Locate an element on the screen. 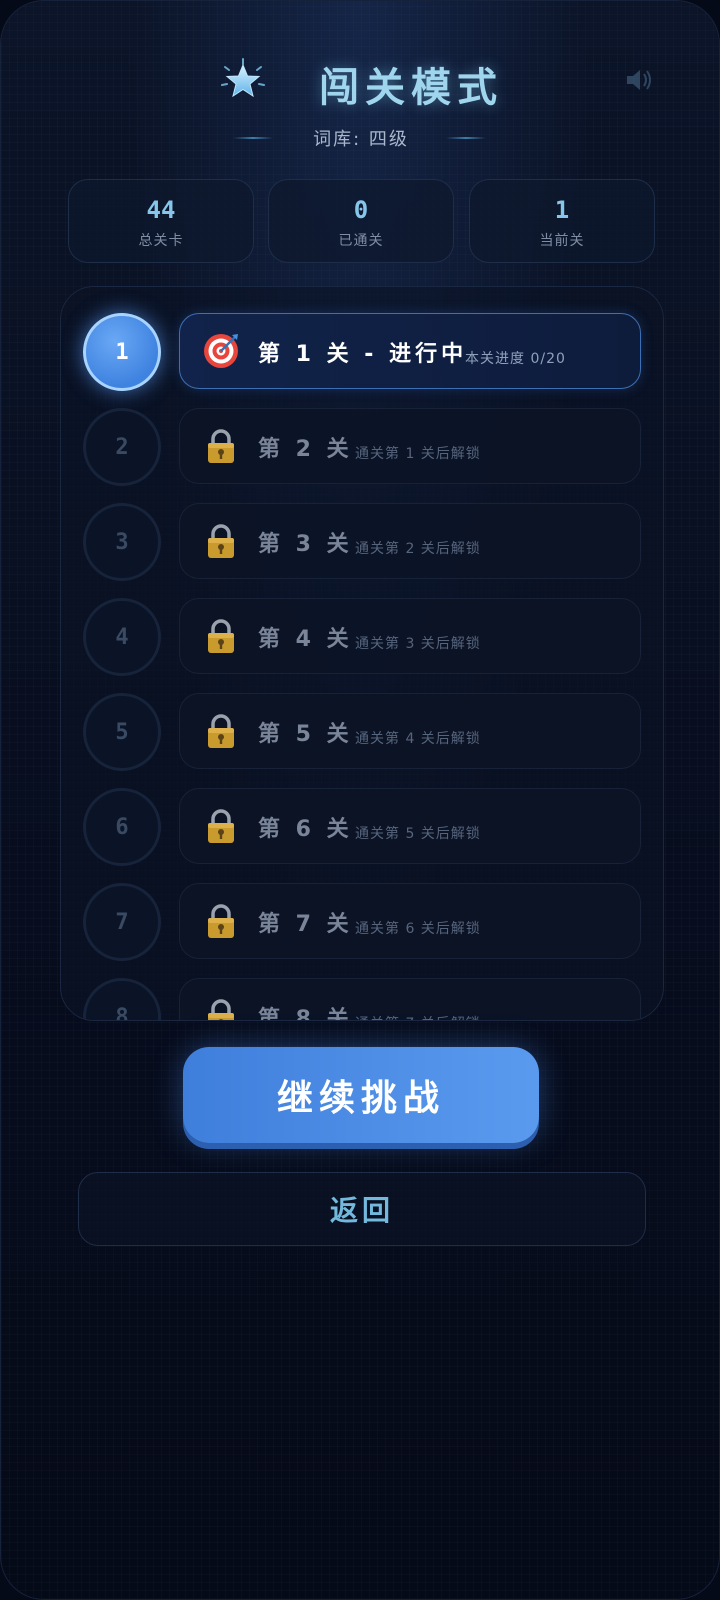 This screenshot has height=1600, width=720. level-card: 第 6 关 通关第 5 关后解锁 is located at coordinates (410, 826).